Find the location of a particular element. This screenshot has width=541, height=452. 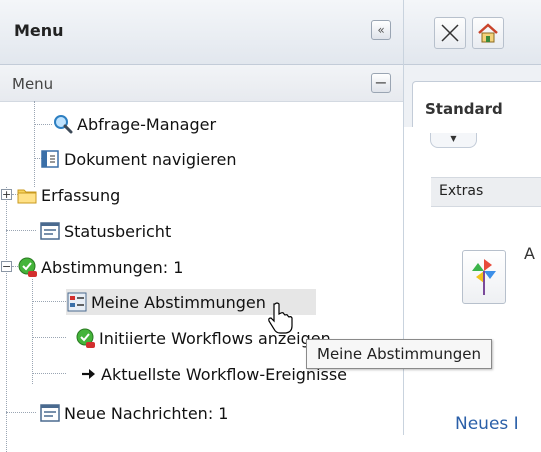

tooltip: Meine Abstimmungen is located at coordinates (399, 354).